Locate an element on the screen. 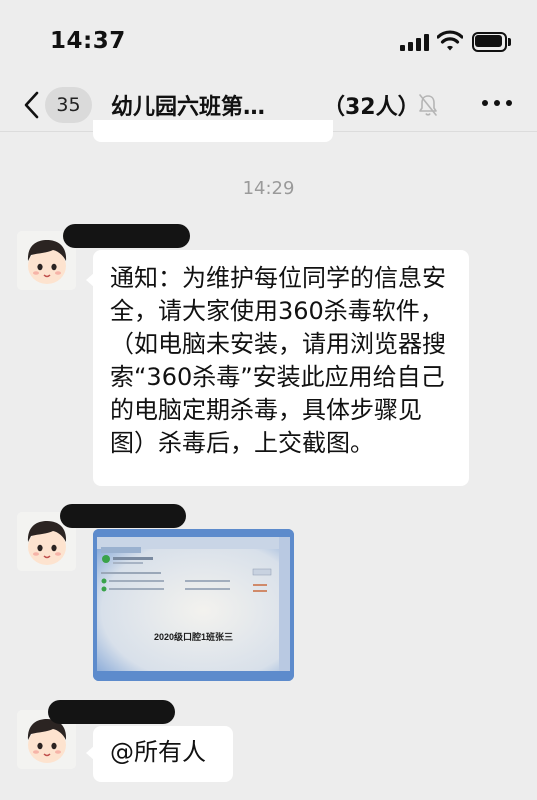  status-time: 14:37 is located at coordinates (88, 41).